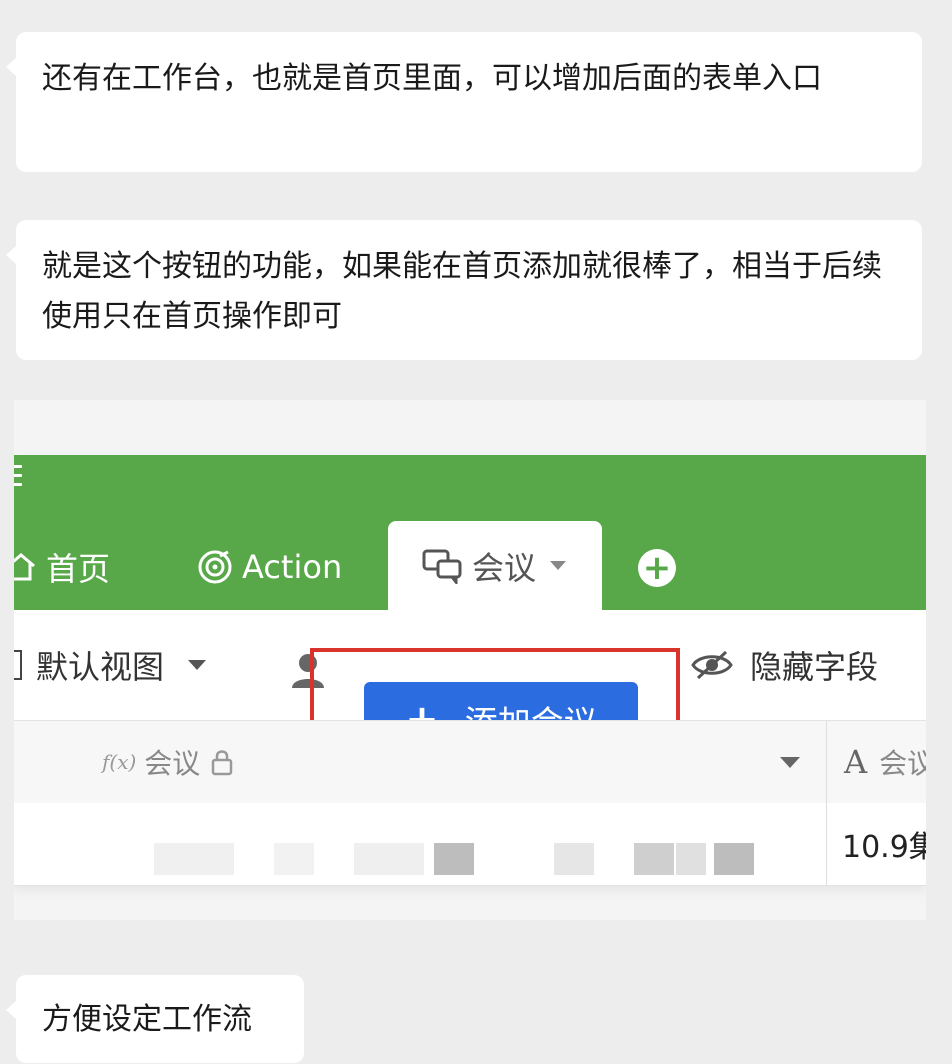  What do you see at coordinates (443, 566) in the screenshot?
I see `chat-bubbles-icon` at bounding box center [443, 566].